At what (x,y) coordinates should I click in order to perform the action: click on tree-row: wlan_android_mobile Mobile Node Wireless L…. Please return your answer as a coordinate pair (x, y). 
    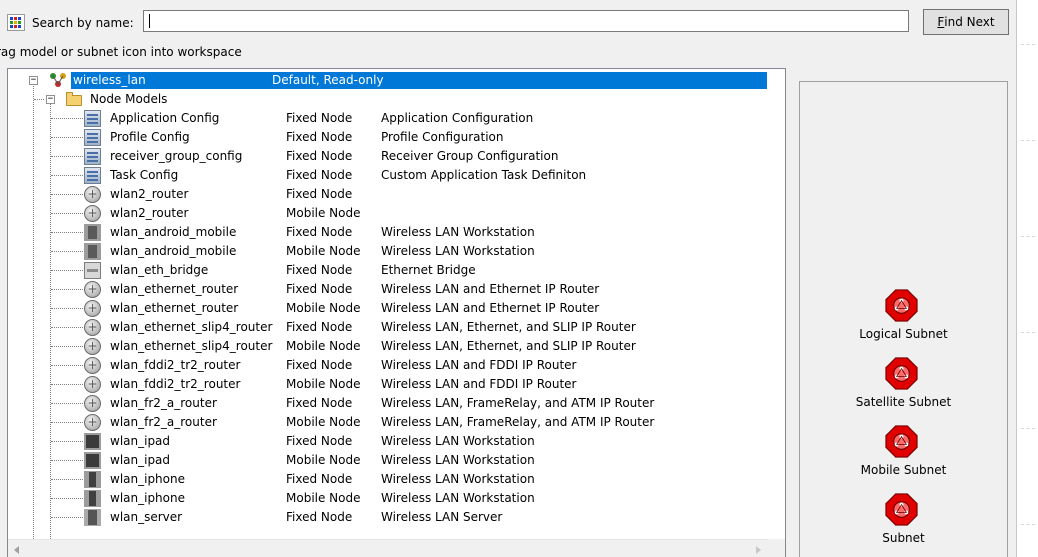
    Looking at the image, I should click on (388, 251).